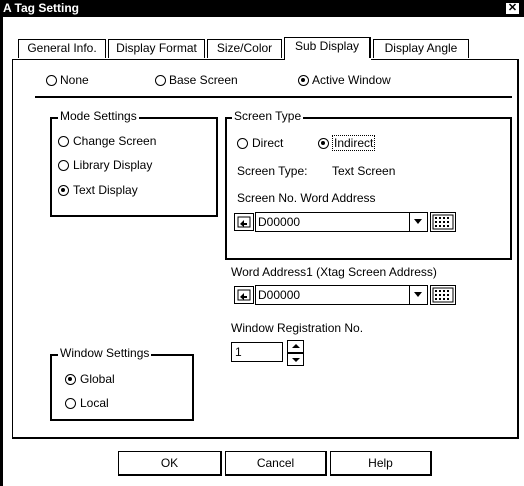  I want to click on tab-label: General Info., so click(62, 48).